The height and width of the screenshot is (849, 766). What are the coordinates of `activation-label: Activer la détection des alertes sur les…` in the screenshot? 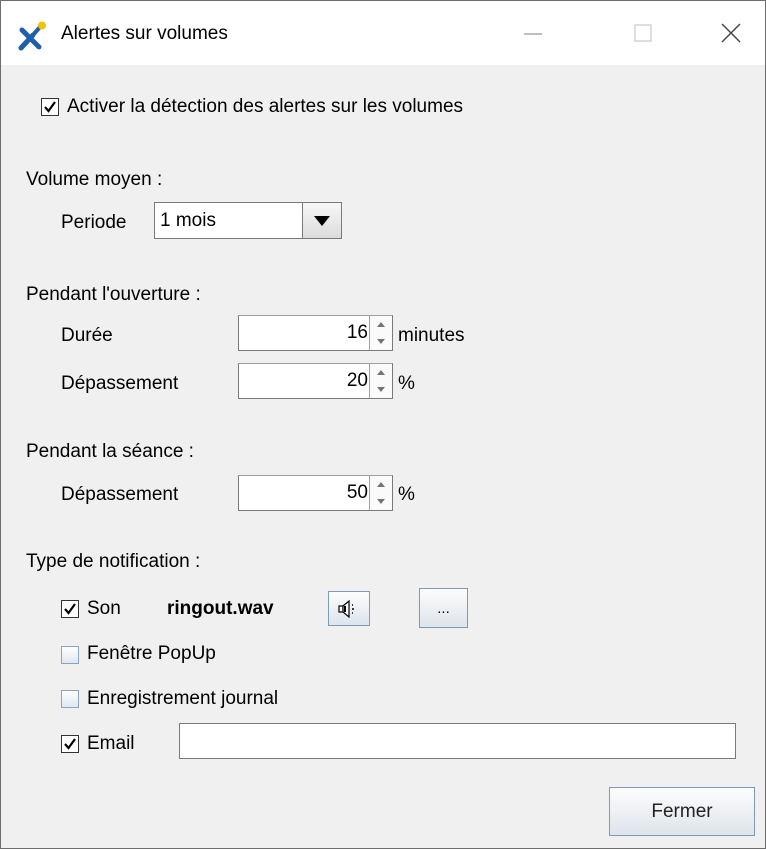 It's located at (265, 106).